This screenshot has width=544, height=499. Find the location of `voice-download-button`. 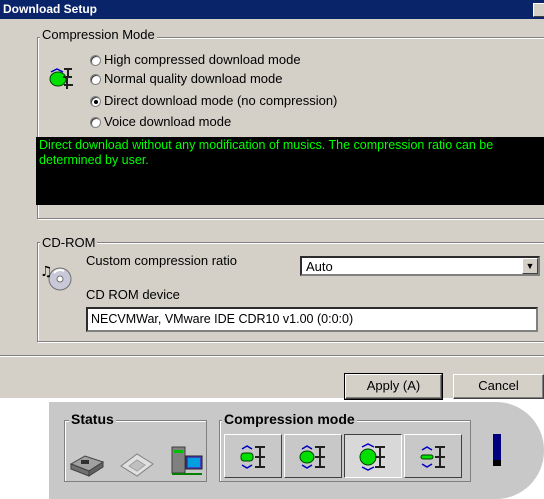

voice-download-button is located at coordinates (433, 456).